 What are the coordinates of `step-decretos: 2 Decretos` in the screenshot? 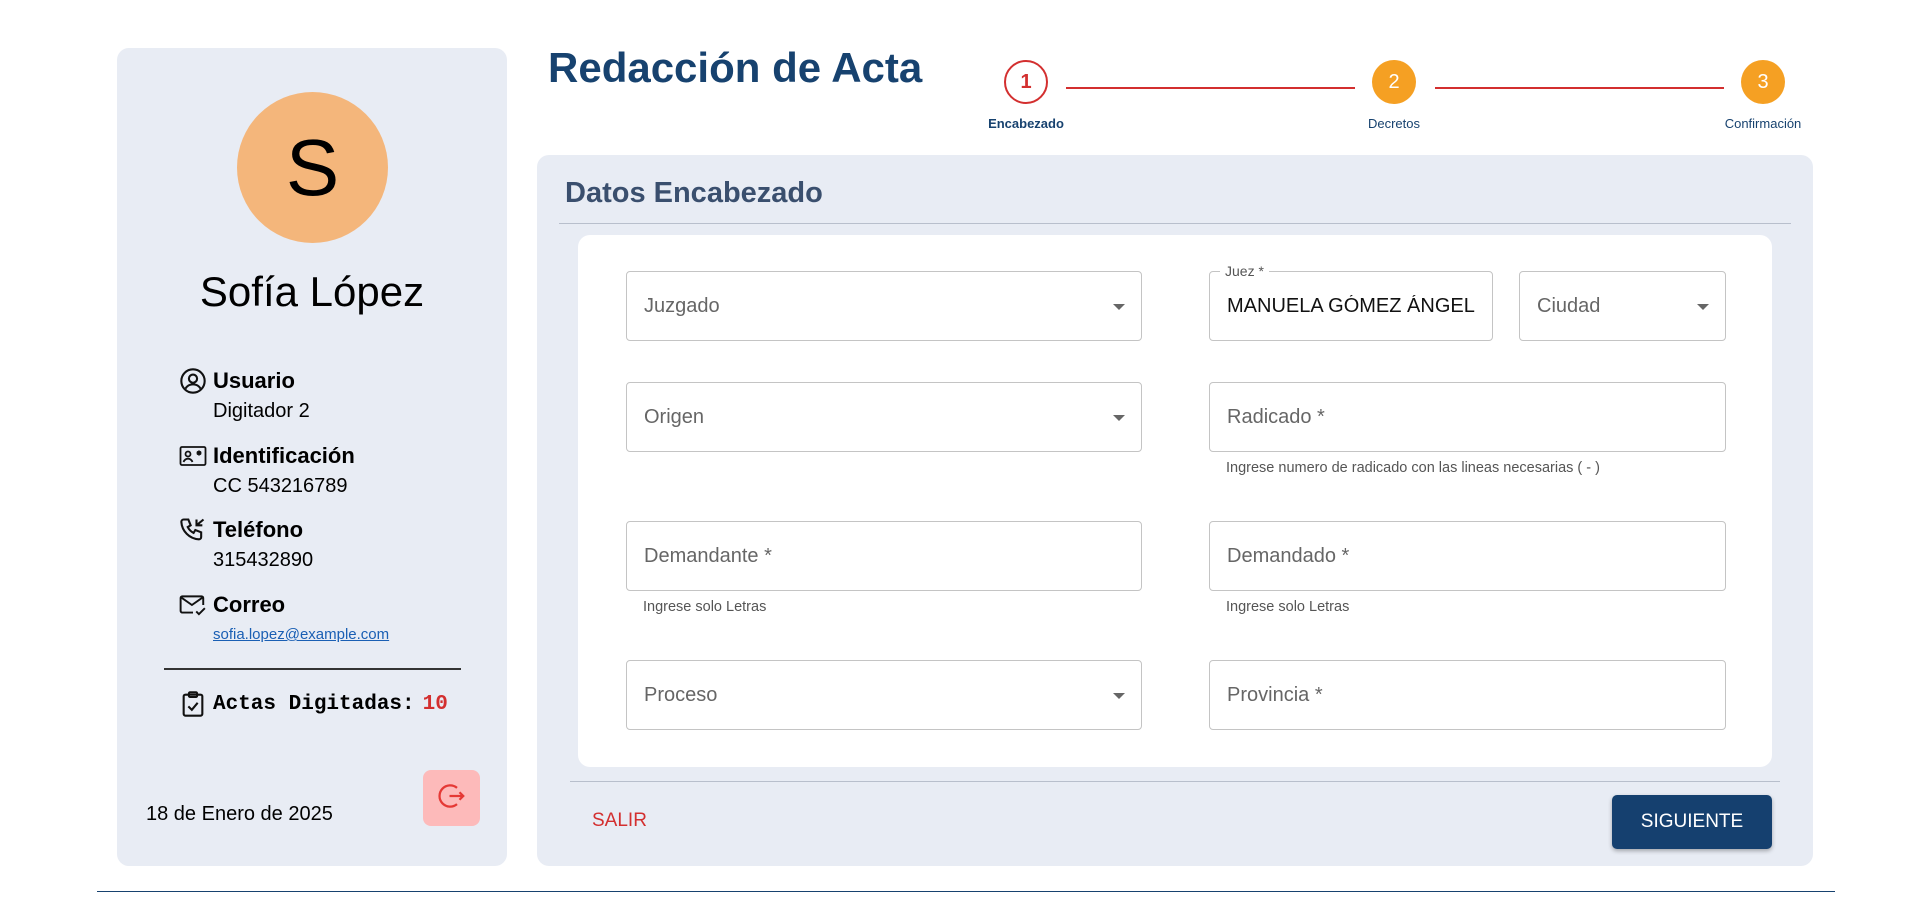 It's located at (1394, 95).